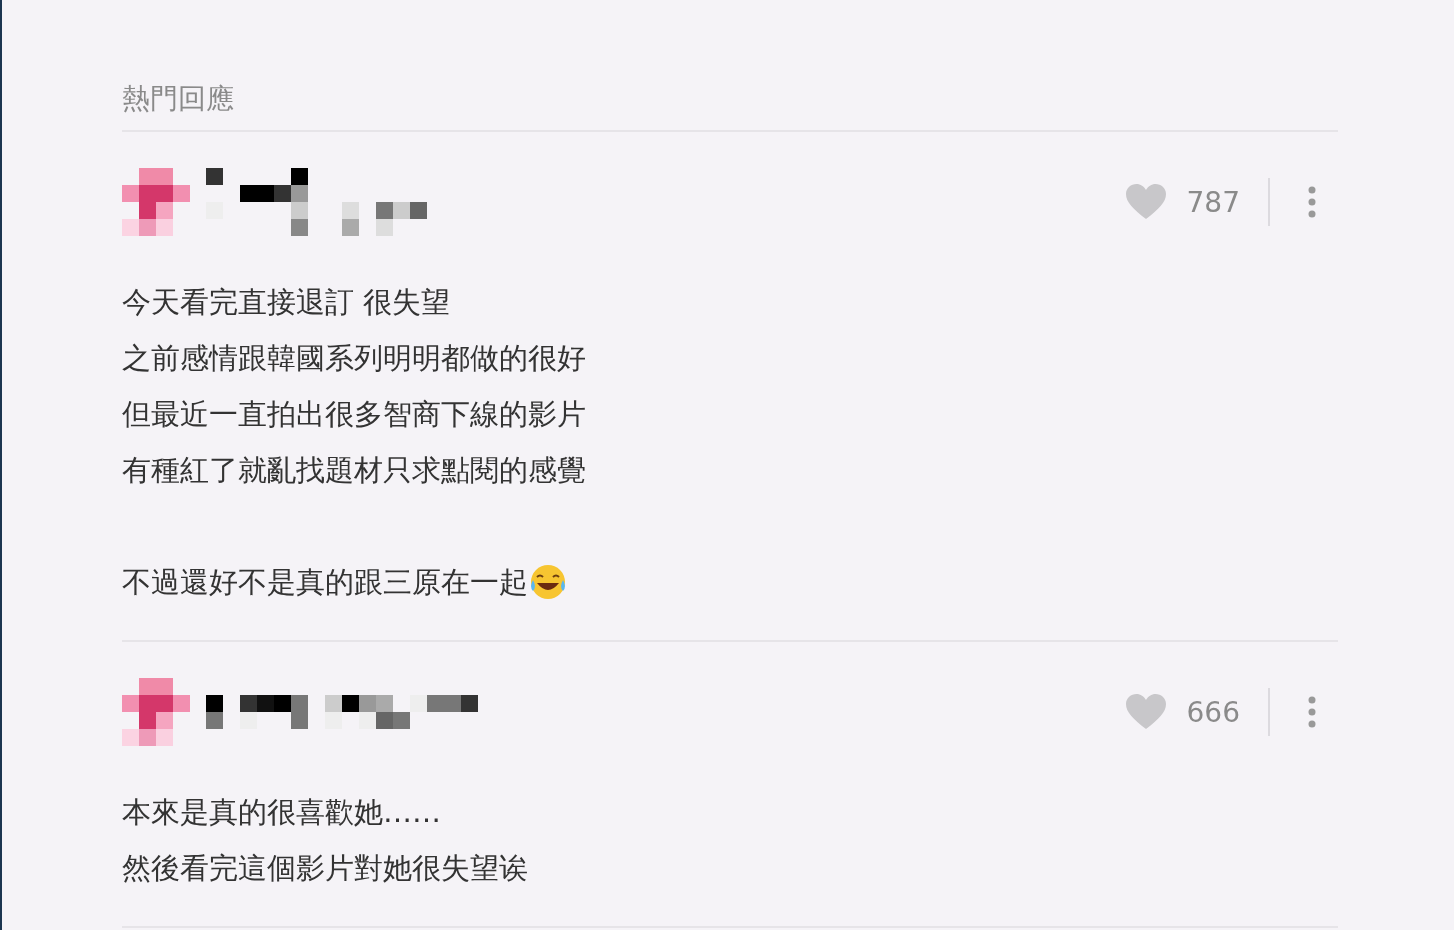  I want to click on comment-text: 有種紅了就亂找題材只求點閱的感覺, so click(354, 470).